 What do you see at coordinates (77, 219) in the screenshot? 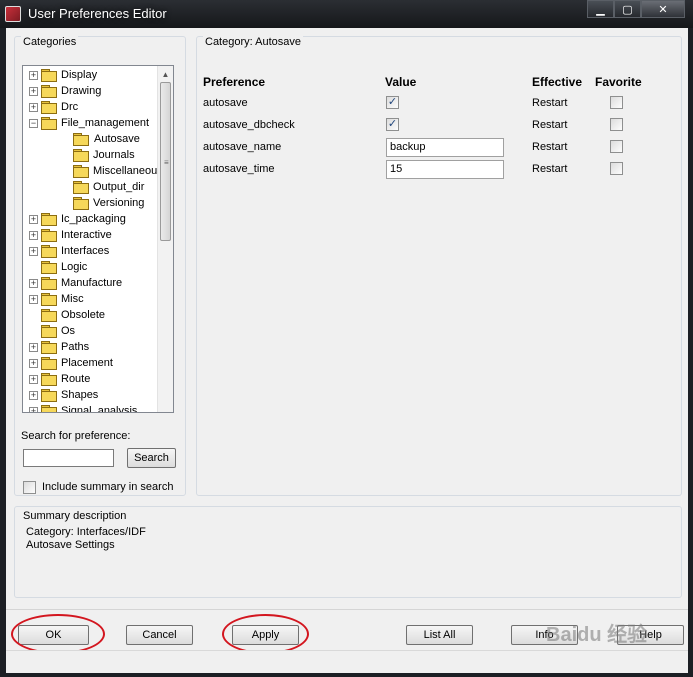
I see `tree-item: + Ic_packaging` at bounding box center [77, 219].